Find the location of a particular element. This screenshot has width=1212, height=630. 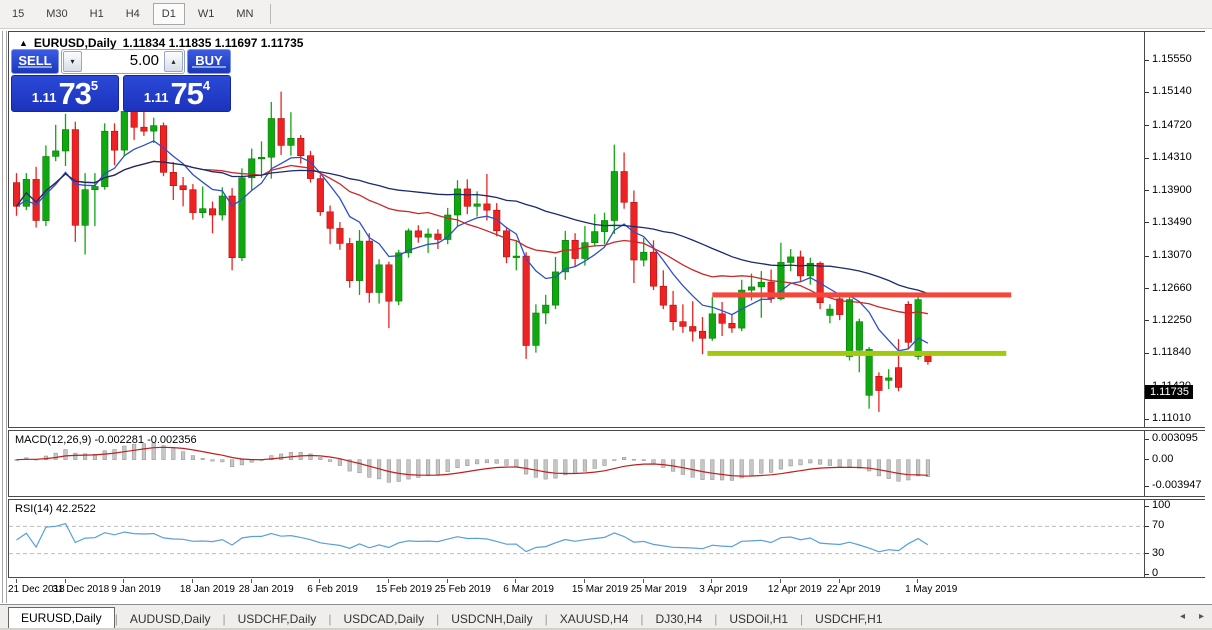

buy-price-display: 1.11 75 4 is located at coordinates (177, 93).